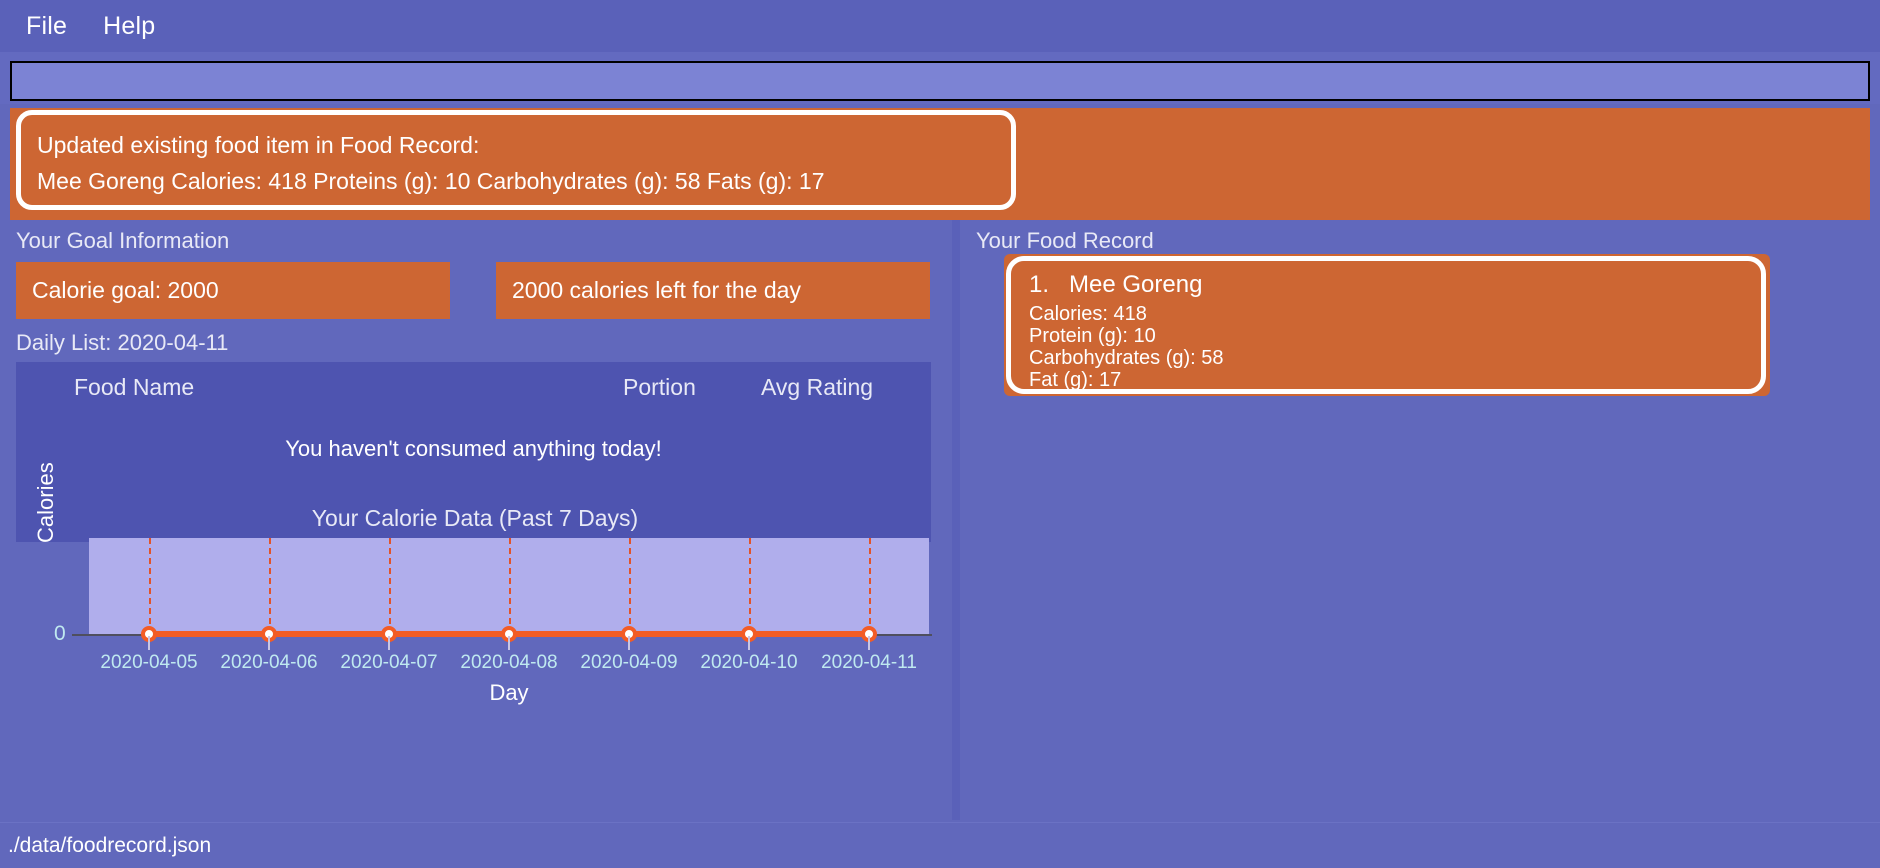 This screenshot has width=1880, height=868. What do you see at coordinates (473, 448) in the screenshot?
I see `table-empty-message: You haven't consumed anything today!` at bounding box center [473, 448].